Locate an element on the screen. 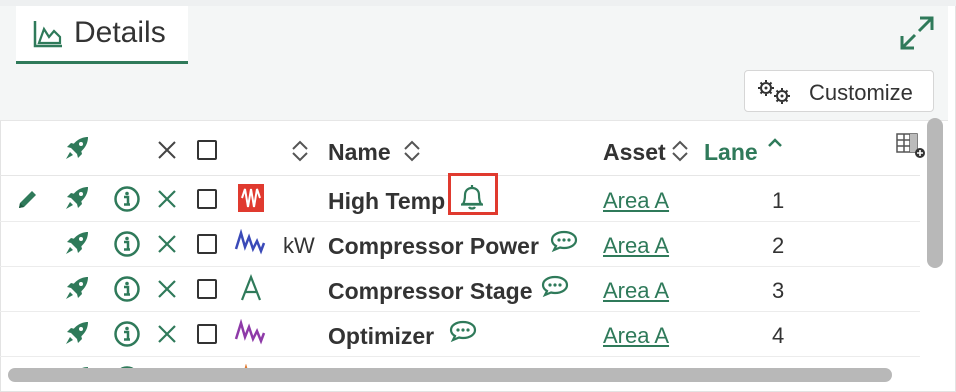 This screenshot has height=392, width=956. table-row: Optimizer Area A 4 is located at coordinates (460, 334).